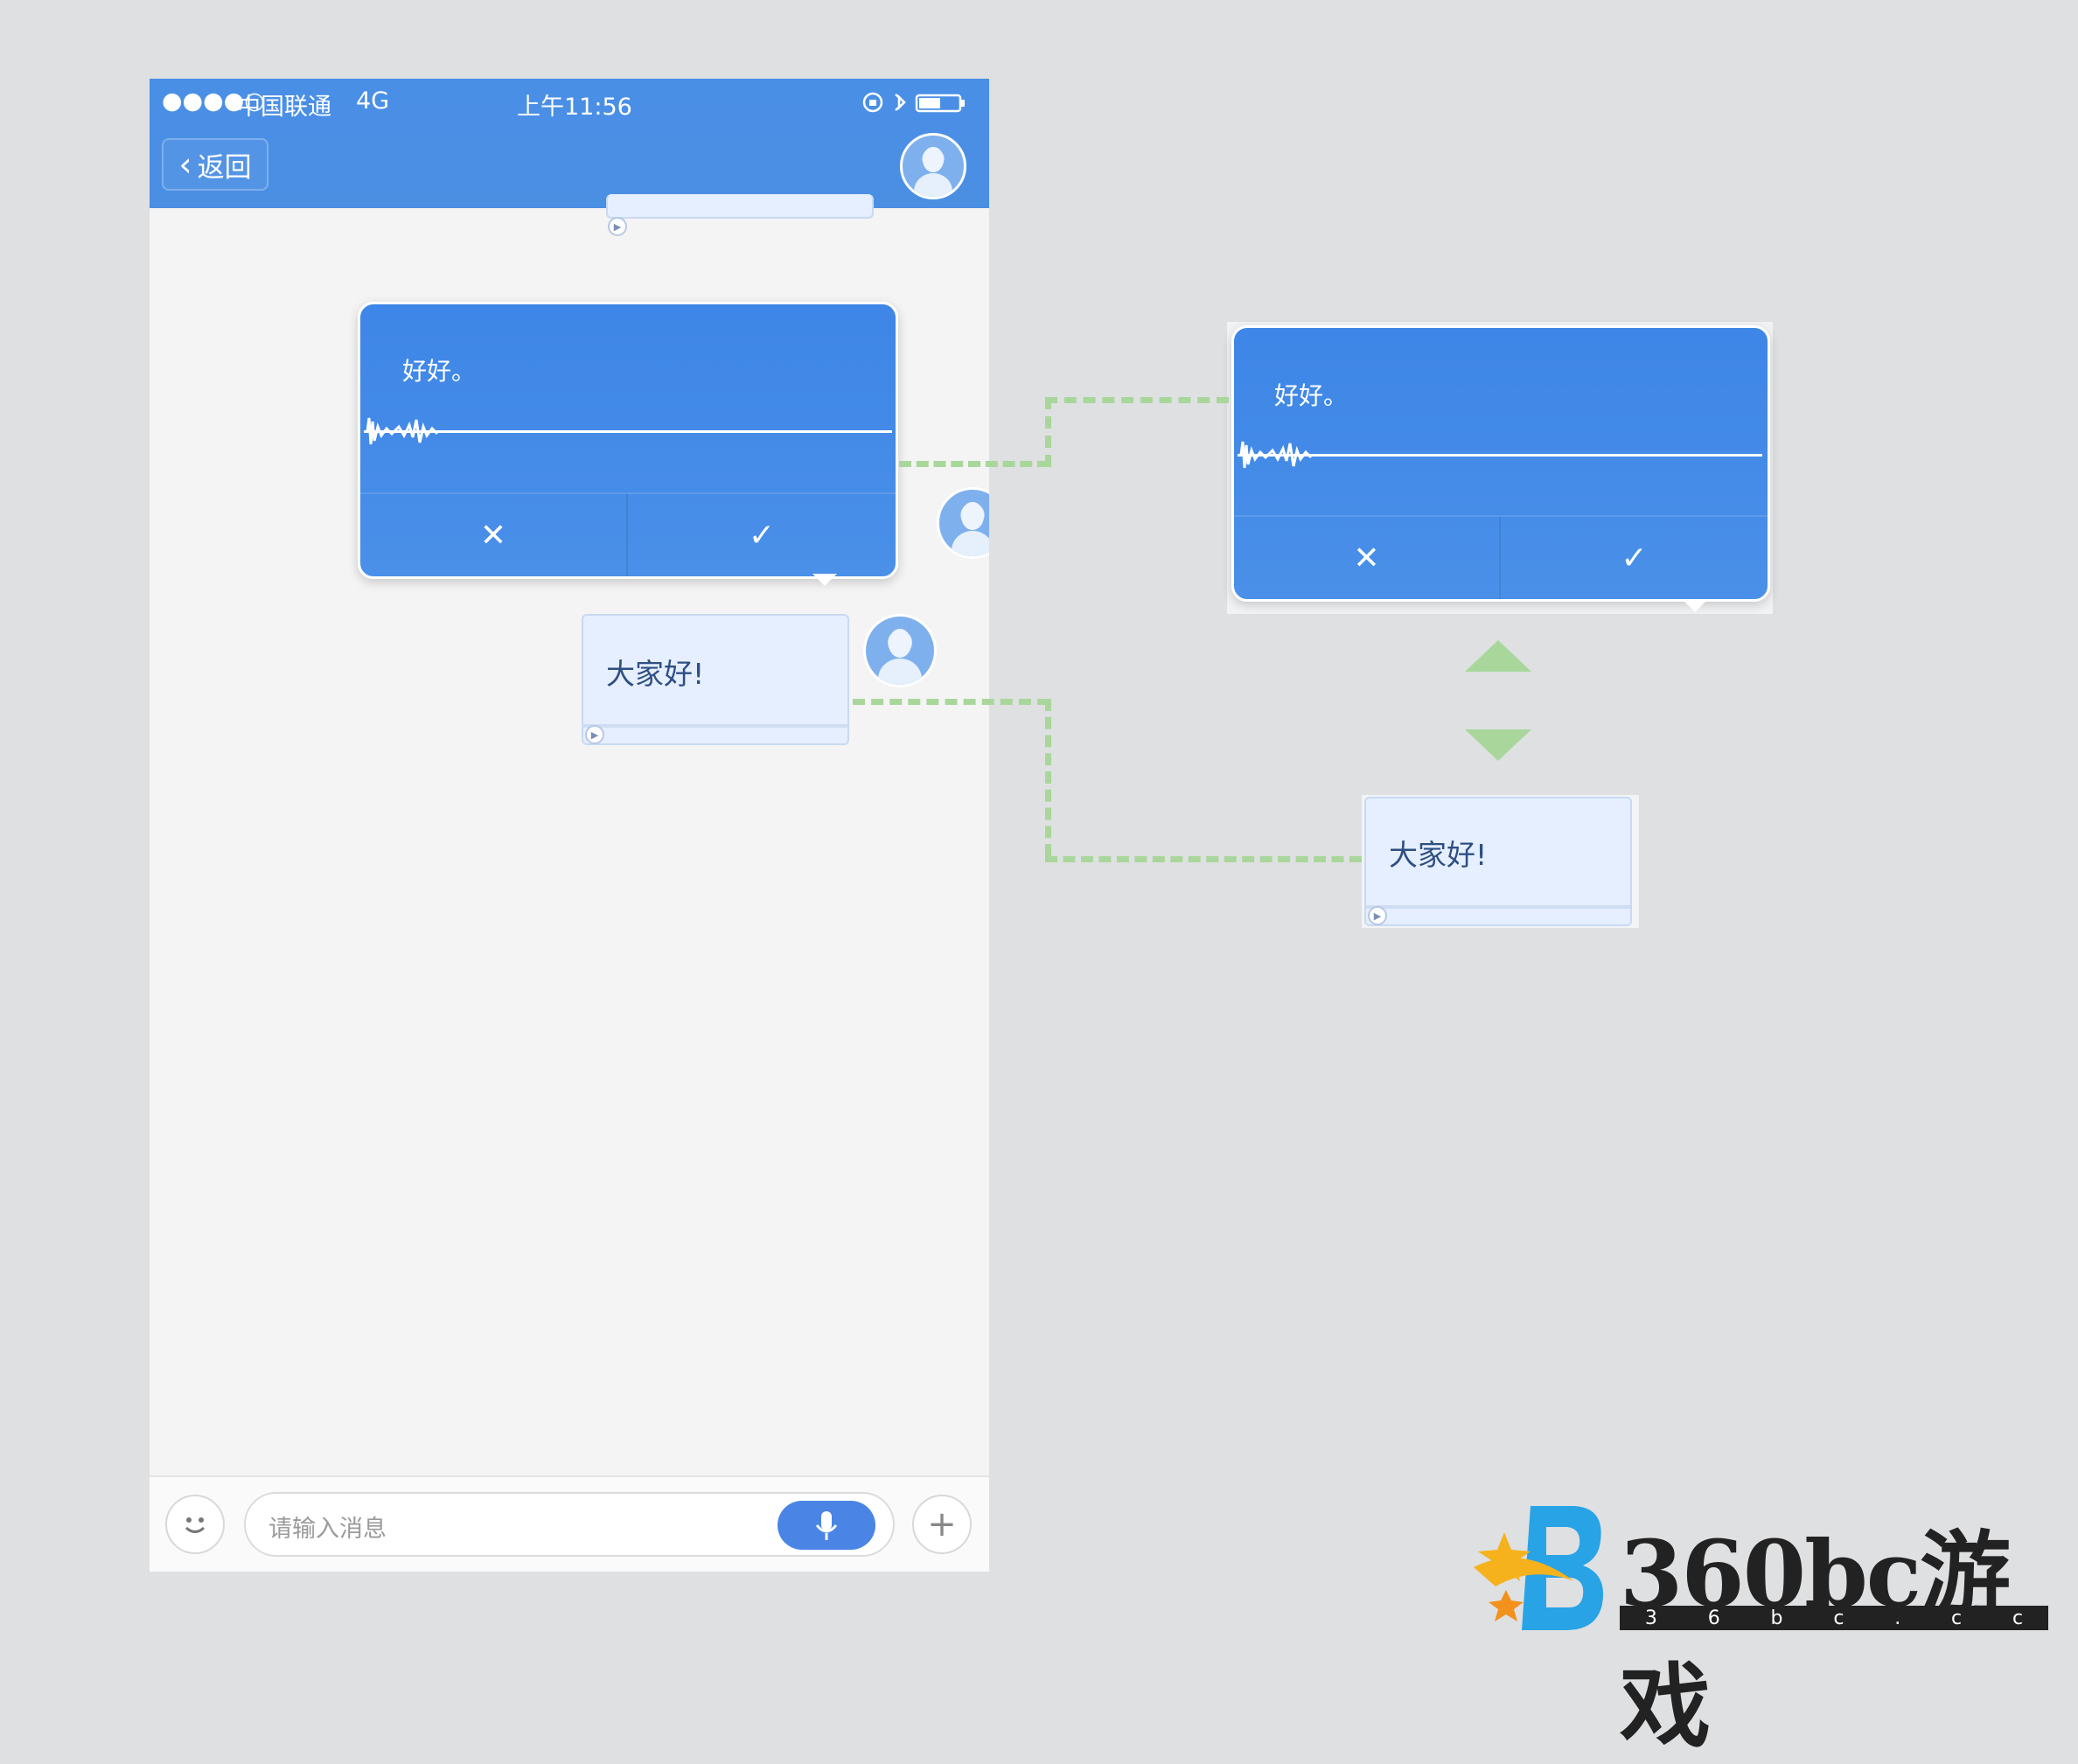 The image size is (2078, 1764). Describe the element at coordinates (942, 1524) in the screenshot. I see `add-button: +` at that location.